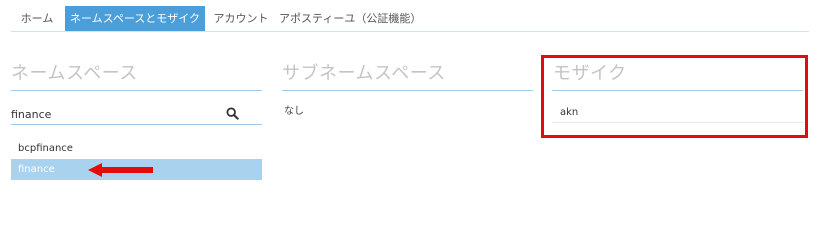  I want to click on subnamespace-title-divider, so click(407, 90).